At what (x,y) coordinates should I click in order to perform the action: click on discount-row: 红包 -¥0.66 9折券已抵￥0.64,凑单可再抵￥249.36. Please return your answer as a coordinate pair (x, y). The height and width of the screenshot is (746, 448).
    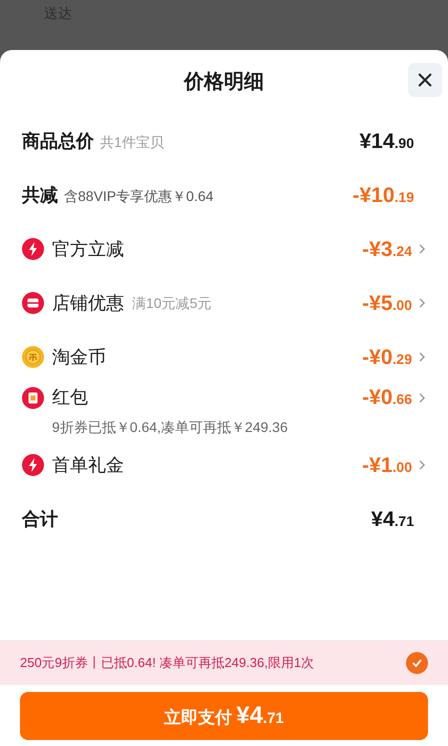
    Looking at the image, I should click on (224, 411).